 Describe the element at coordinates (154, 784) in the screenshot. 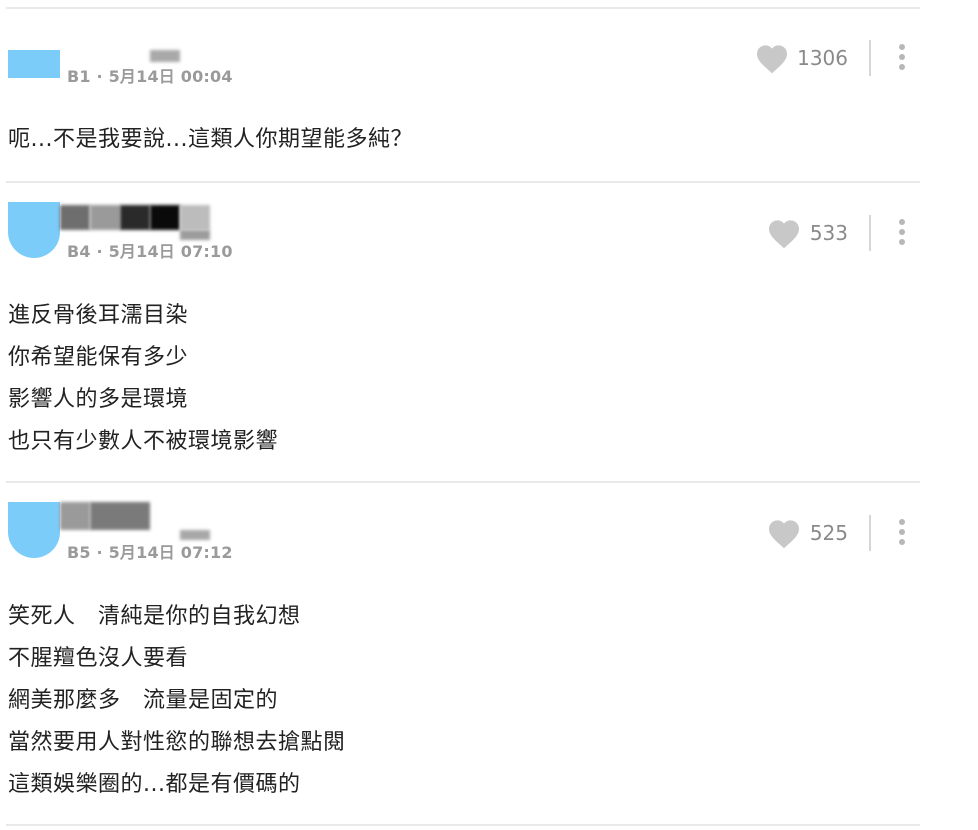

I see `comment-text-line: 這類娛樂圈的...都是有價碼的` at that location.